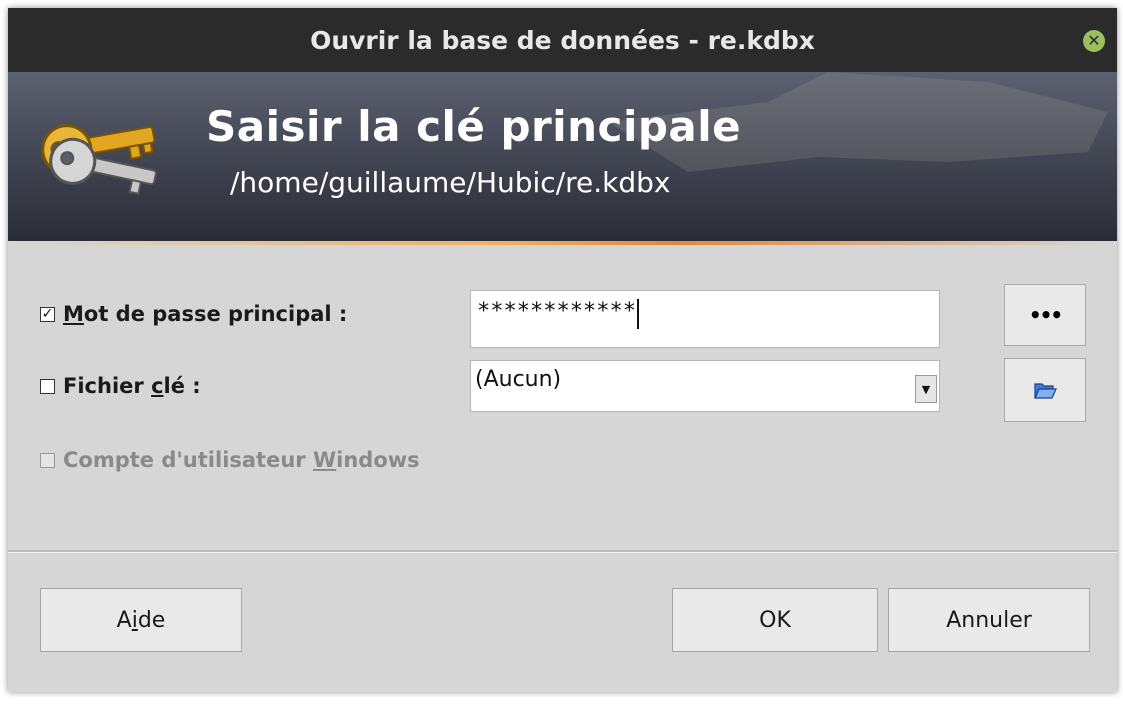 This screenshot has width=1123, height=704. I want to click on master-password-option: ✓ Mot de passe principal :, so click(193, 314).